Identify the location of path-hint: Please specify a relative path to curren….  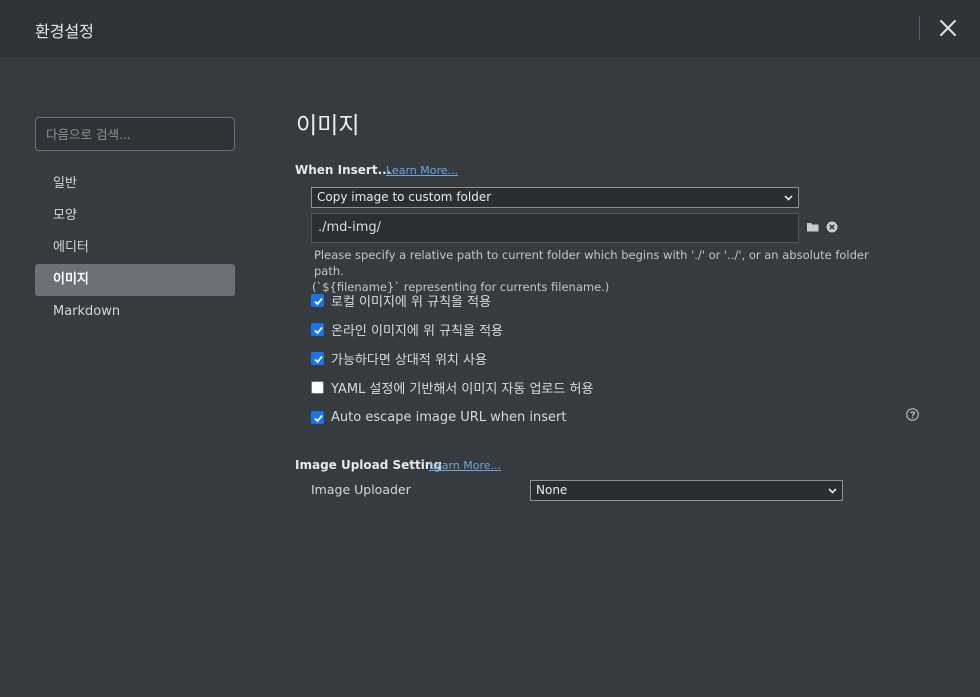
(592, 271).